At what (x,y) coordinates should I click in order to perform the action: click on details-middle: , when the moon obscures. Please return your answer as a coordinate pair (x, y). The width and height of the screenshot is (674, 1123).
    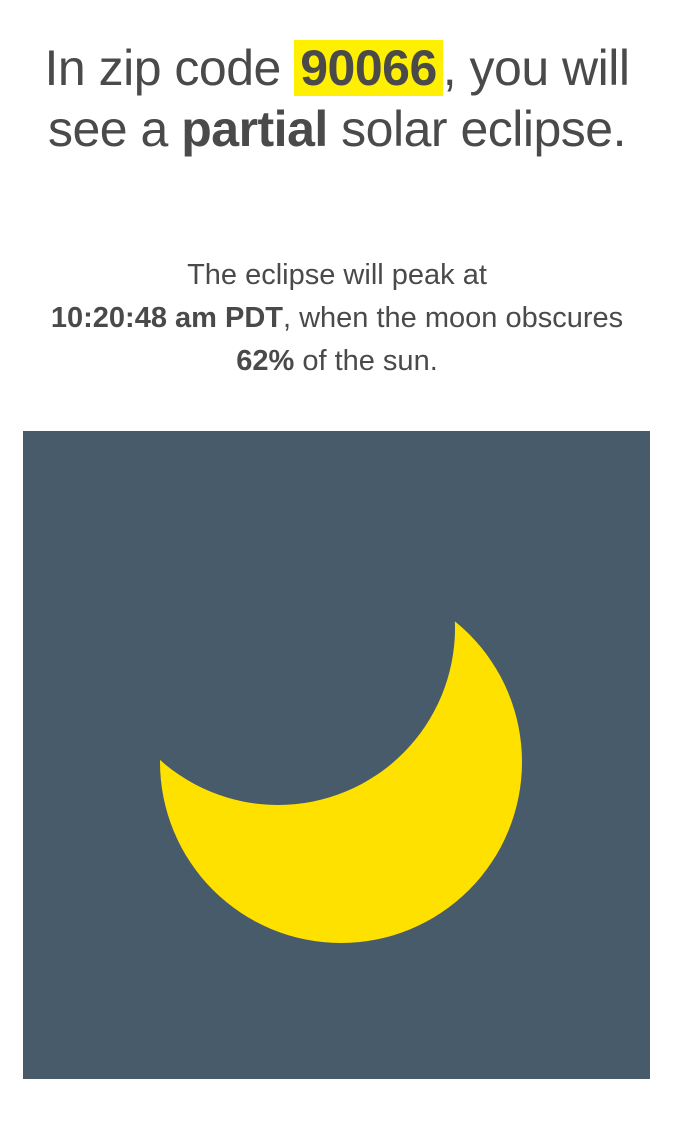
    Looking at the image, I should click on (453, 318).